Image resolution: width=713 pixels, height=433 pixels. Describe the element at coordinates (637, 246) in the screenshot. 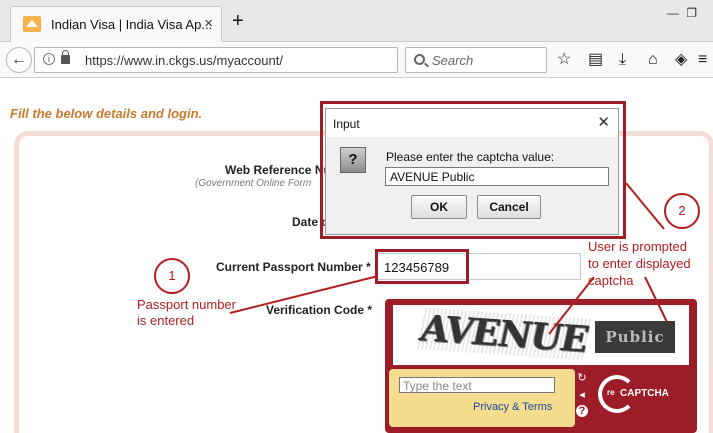

I see `step-2-text-line-1: User is prompted` at that location.